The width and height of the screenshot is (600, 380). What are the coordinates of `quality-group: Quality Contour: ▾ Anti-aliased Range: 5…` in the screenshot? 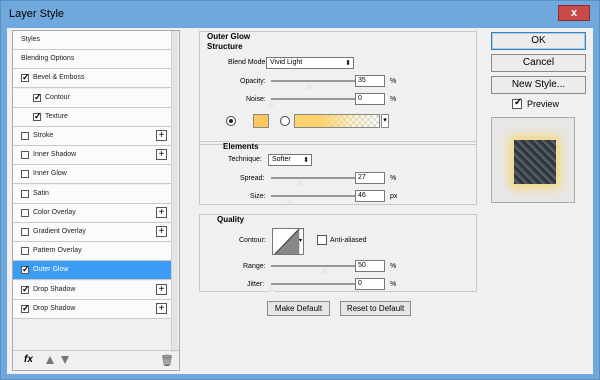 It's located at (338, 253).